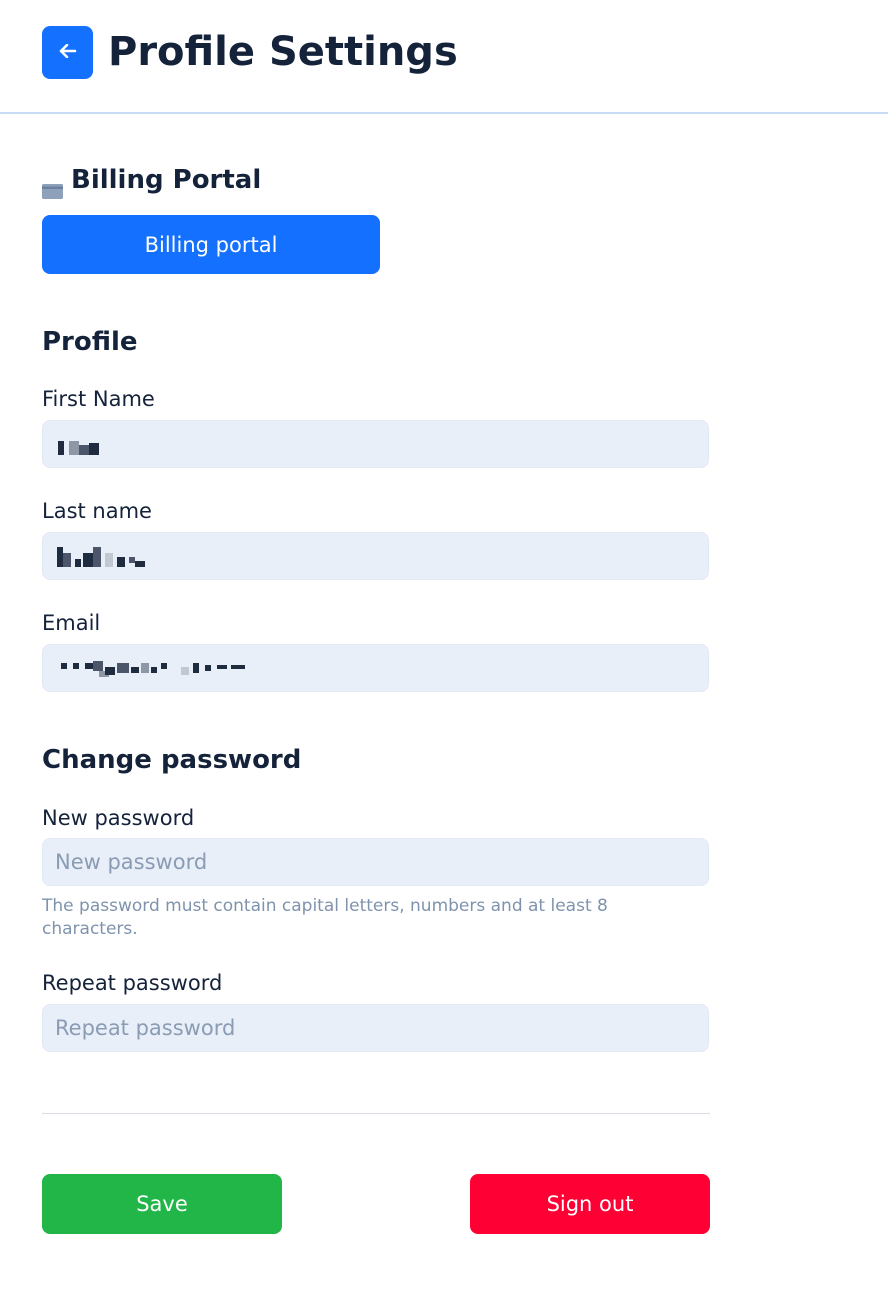  Describe the element at coordinates (162, 1204) in the screenshot. I see `save-button: Save` at that location.